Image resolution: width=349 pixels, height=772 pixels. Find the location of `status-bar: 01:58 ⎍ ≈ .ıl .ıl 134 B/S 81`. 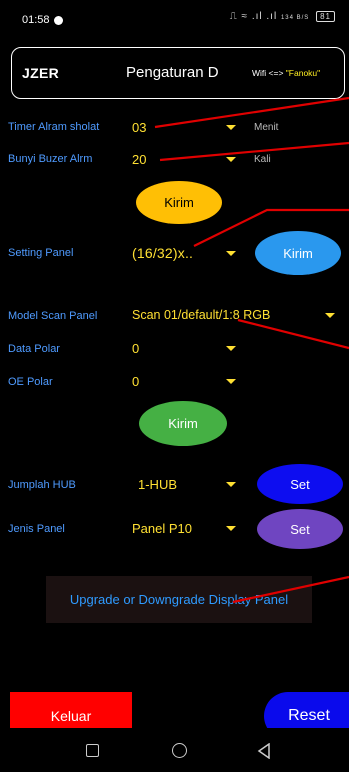

status-bar: 01:58 ⎍ ≈ .ıl .ıl 134 B/S 81 is located at coordinates (174, 18).